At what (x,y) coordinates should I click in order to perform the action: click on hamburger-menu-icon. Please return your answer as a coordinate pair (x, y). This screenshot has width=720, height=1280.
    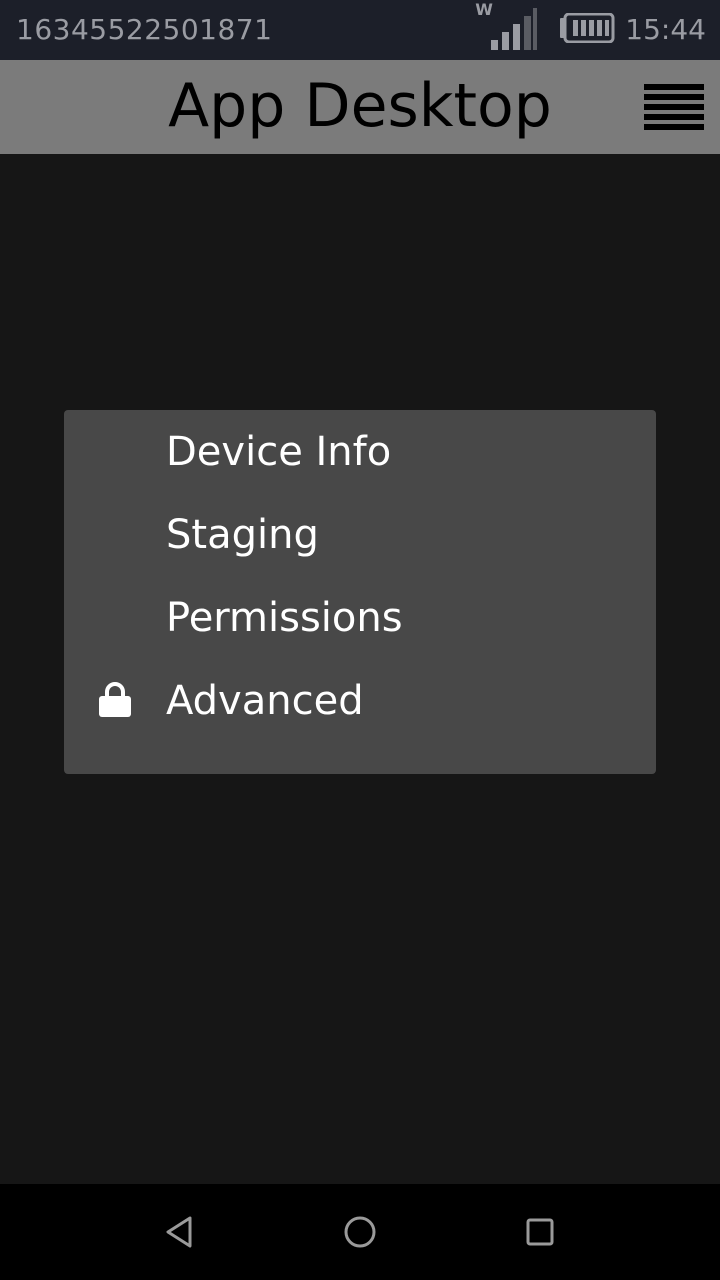
    Looking at the image, I should click on (674, 106).